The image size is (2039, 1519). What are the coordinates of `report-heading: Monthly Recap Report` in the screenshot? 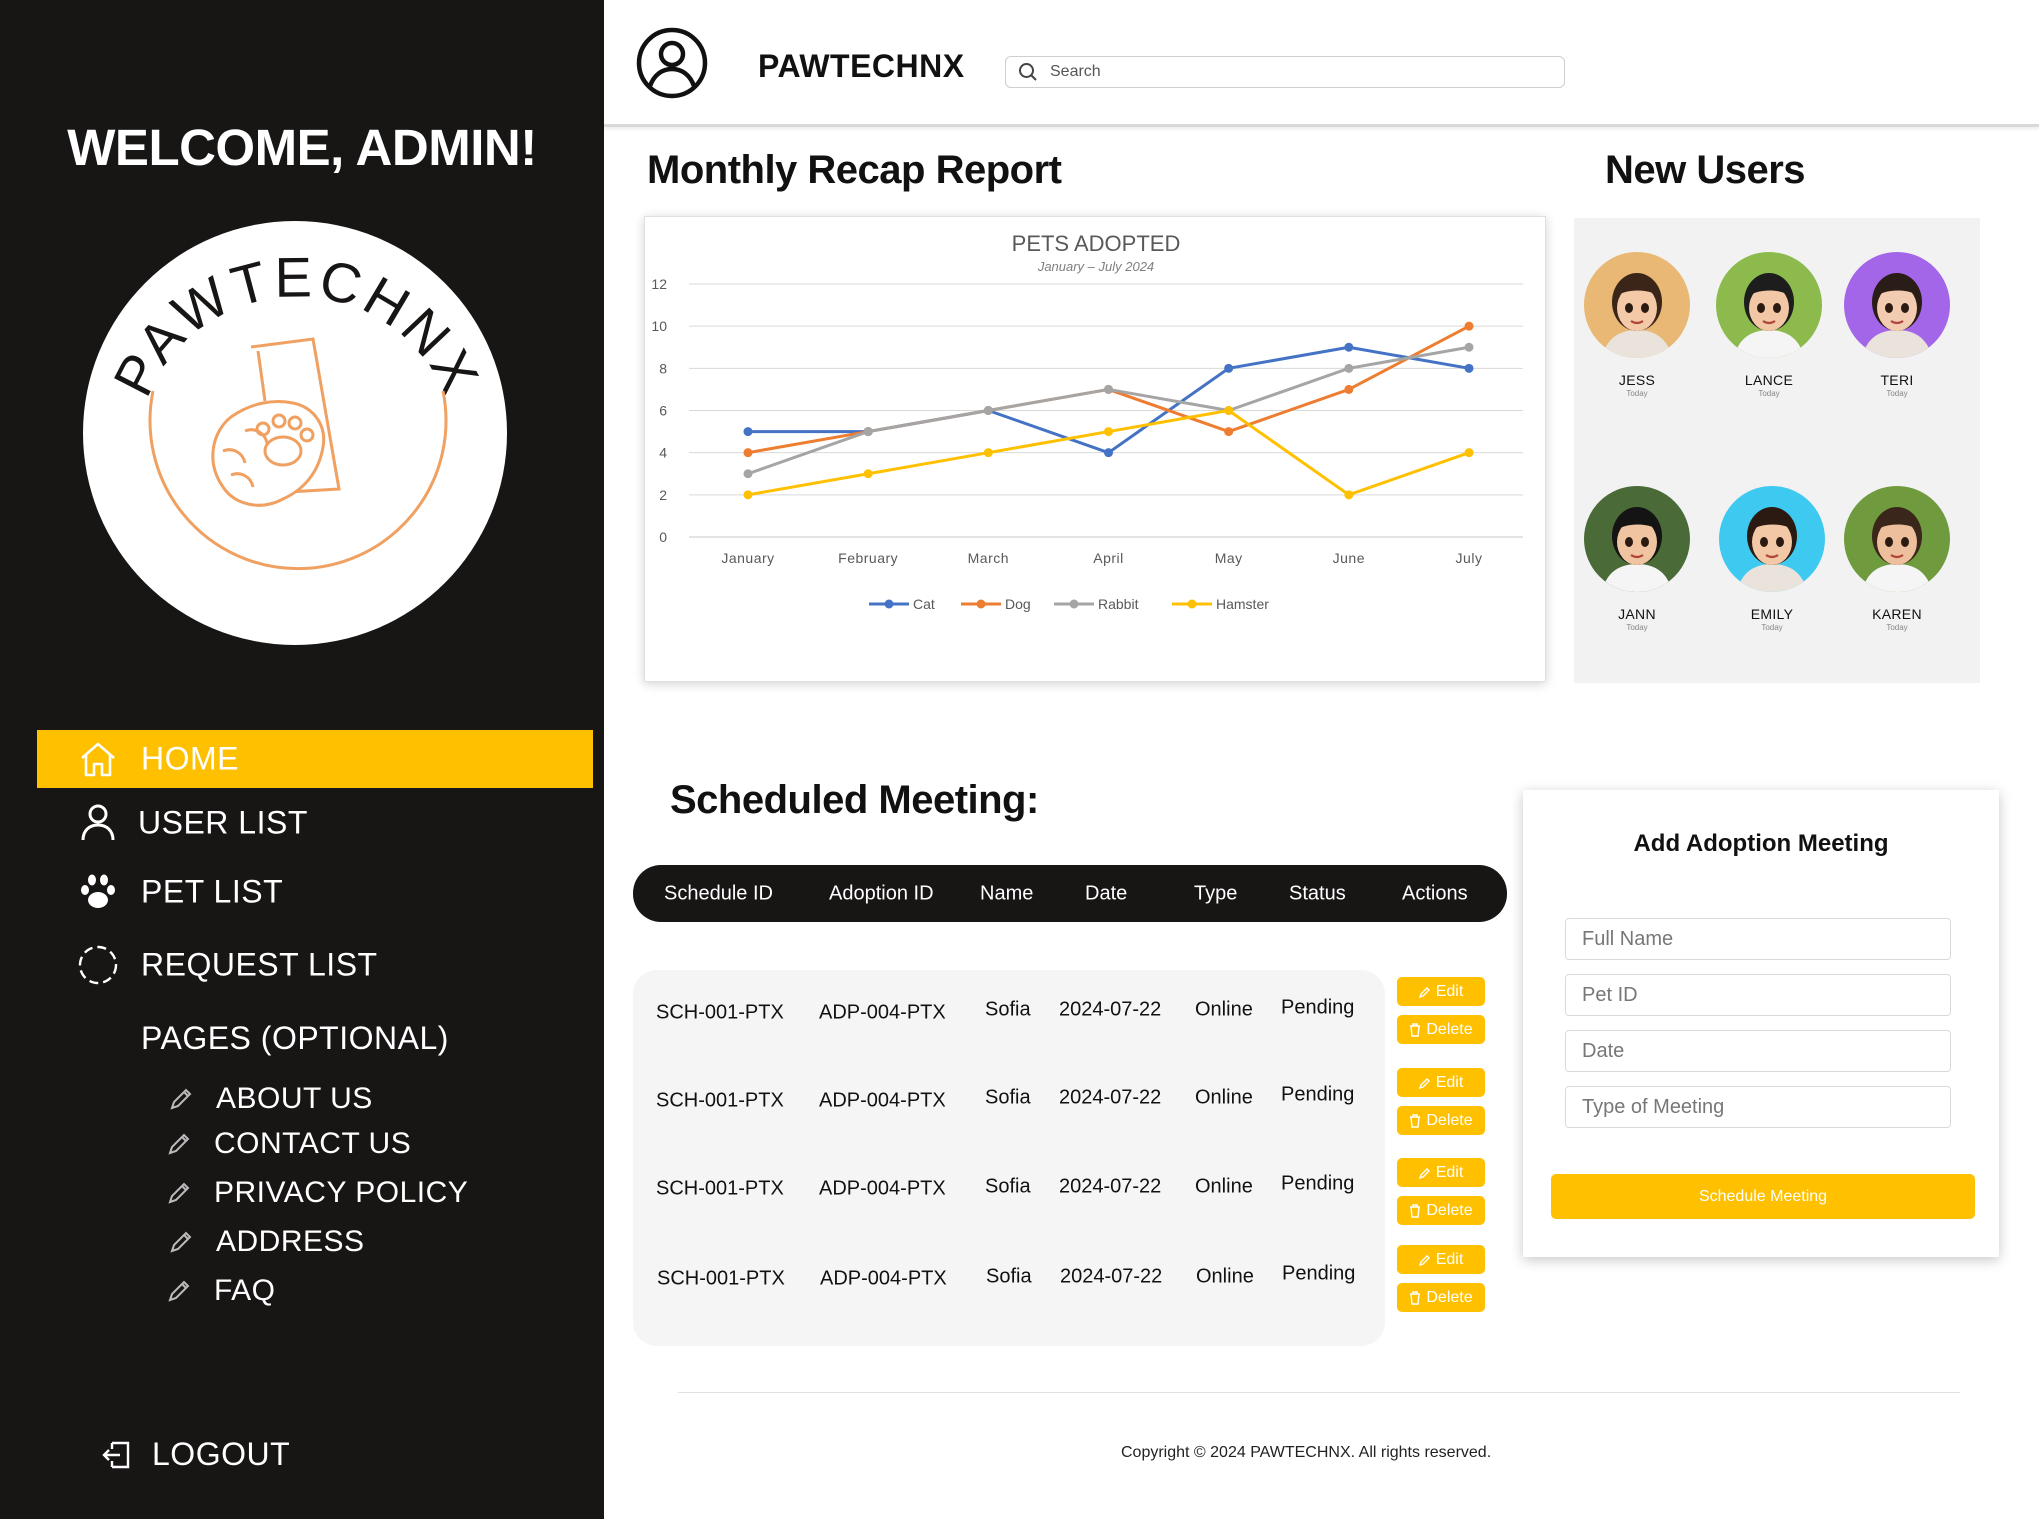 It's located at (854, 170).